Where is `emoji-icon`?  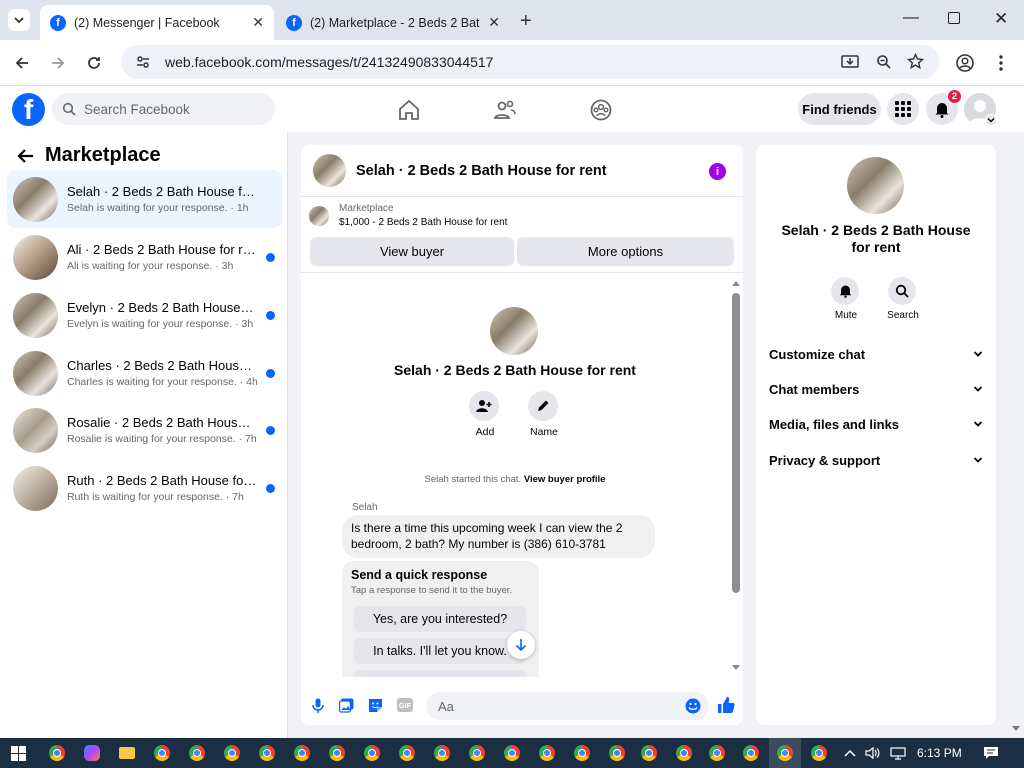
emoji-icon is located at coordinates (693, 706).